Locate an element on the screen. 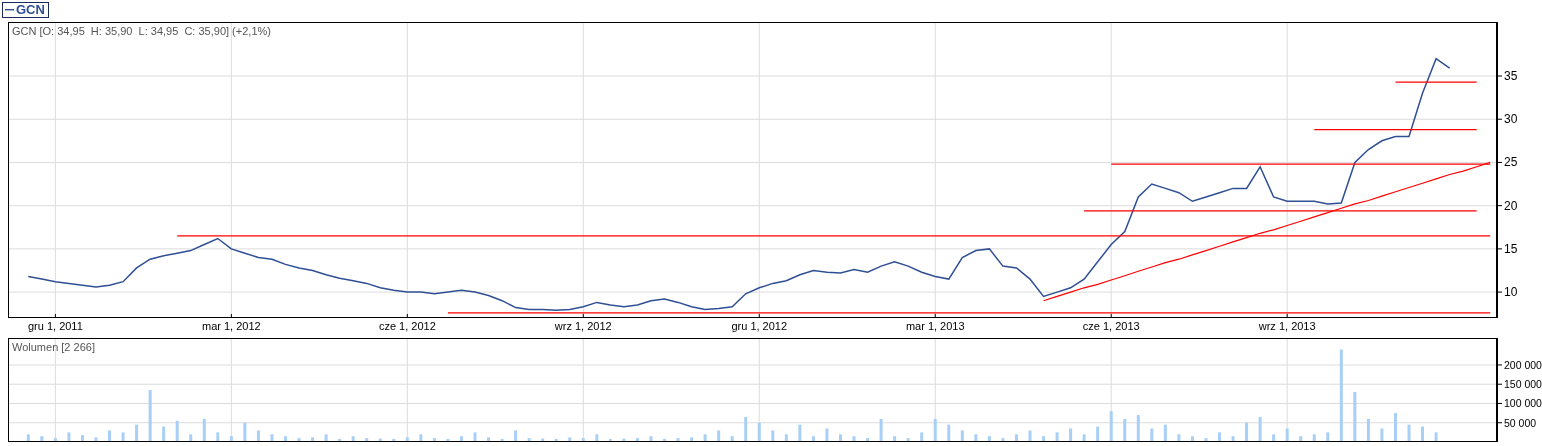 This screenshot has width=1542, height=446. x-tick-label: cze 1, 2013 is located at coordinates (1111, 326).